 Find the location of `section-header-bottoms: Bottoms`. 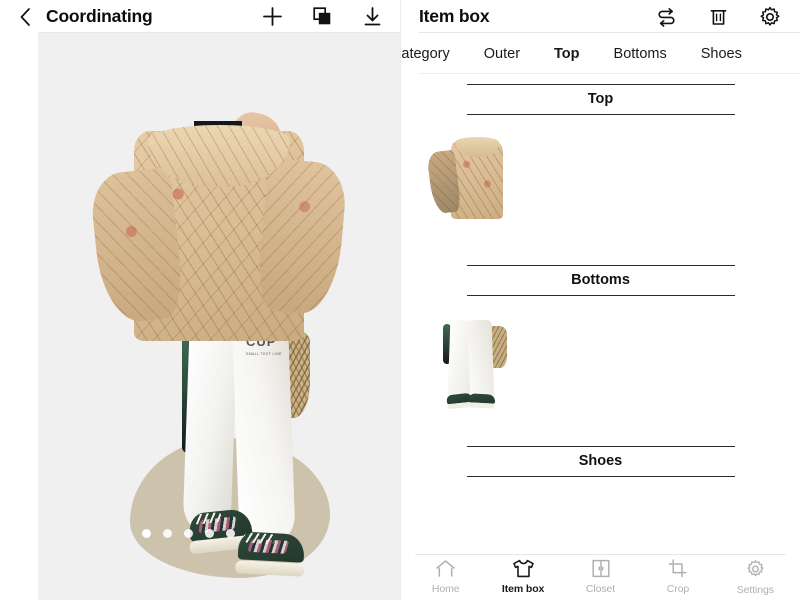

section-header-bottoms: Bottoms is located at coordinates (600, 280).